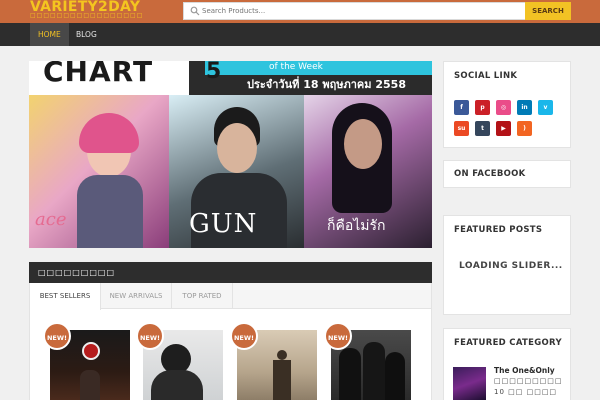  I want to click on main-nav: HOME BLOG, so click(300, 34).